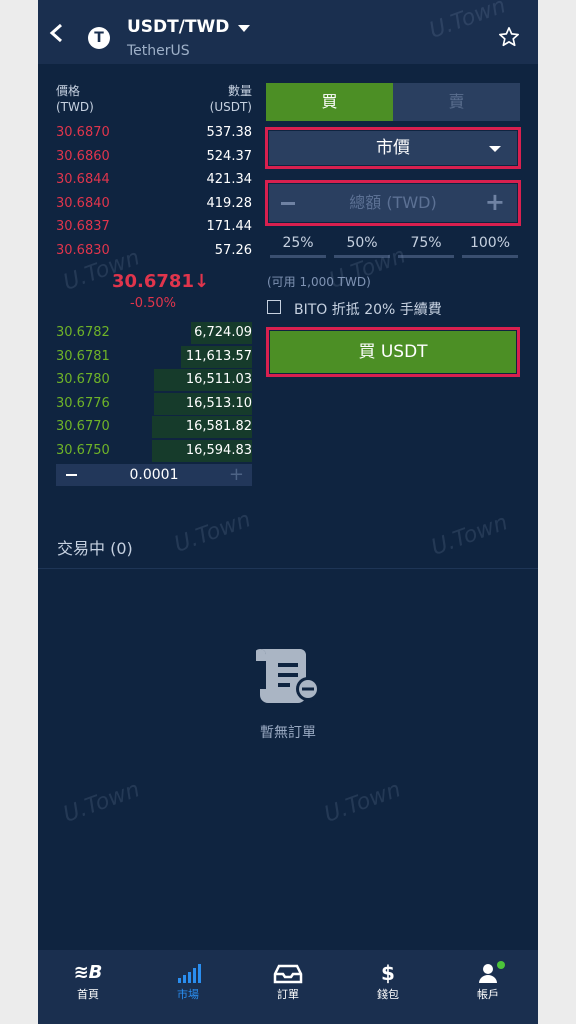  Describe the element at coordinates (68, 91) in the screenshot. I see `price-header-label: 價格` at that location.